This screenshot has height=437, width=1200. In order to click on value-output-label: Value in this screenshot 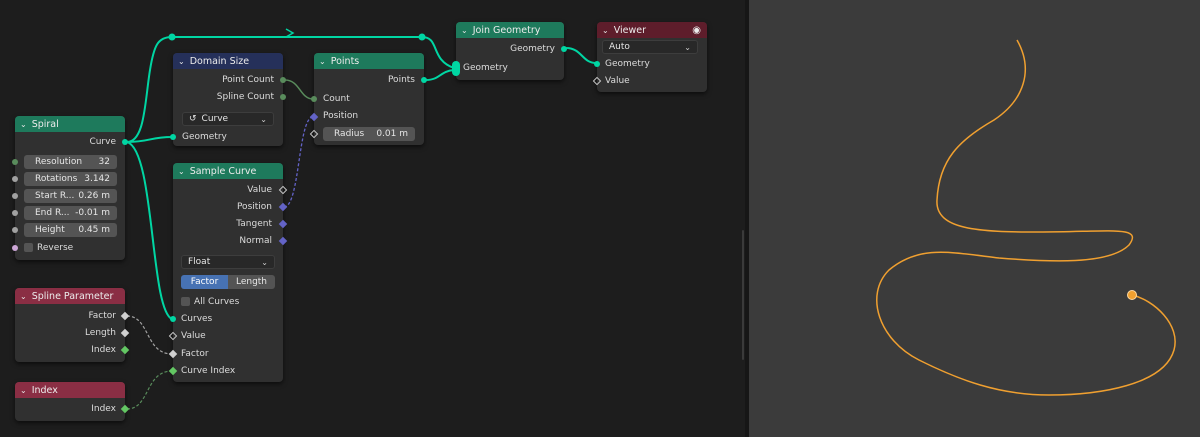, I will do `click(259, 190)`.